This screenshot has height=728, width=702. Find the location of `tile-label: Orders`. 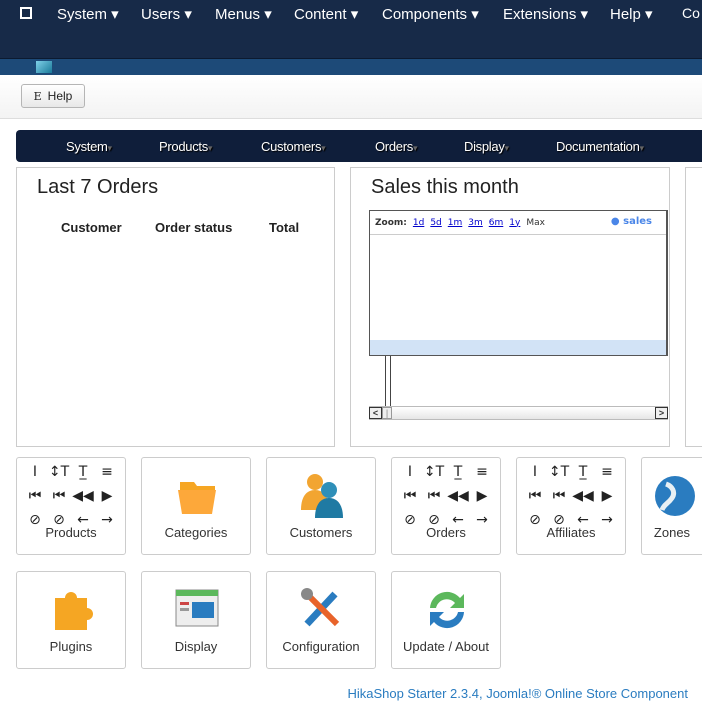

tile-label: Orders is located at coordinates (446, 532).